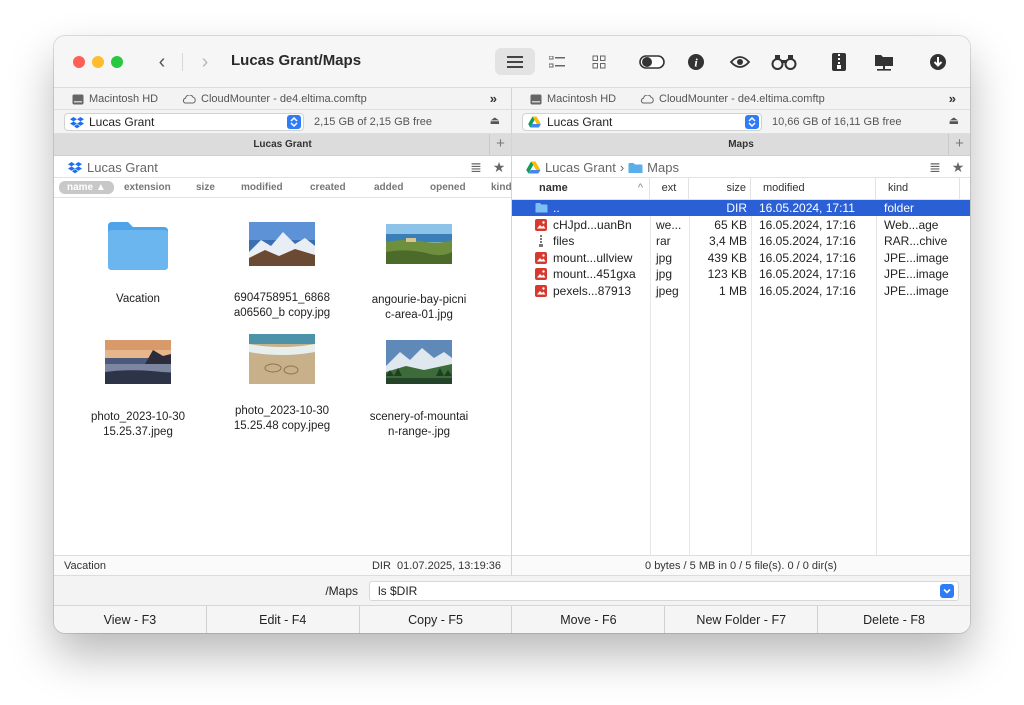  What do you see at coordinates (696, 61) in the screenshot?
I see `info-button: i` at bounding box center [696, 61].